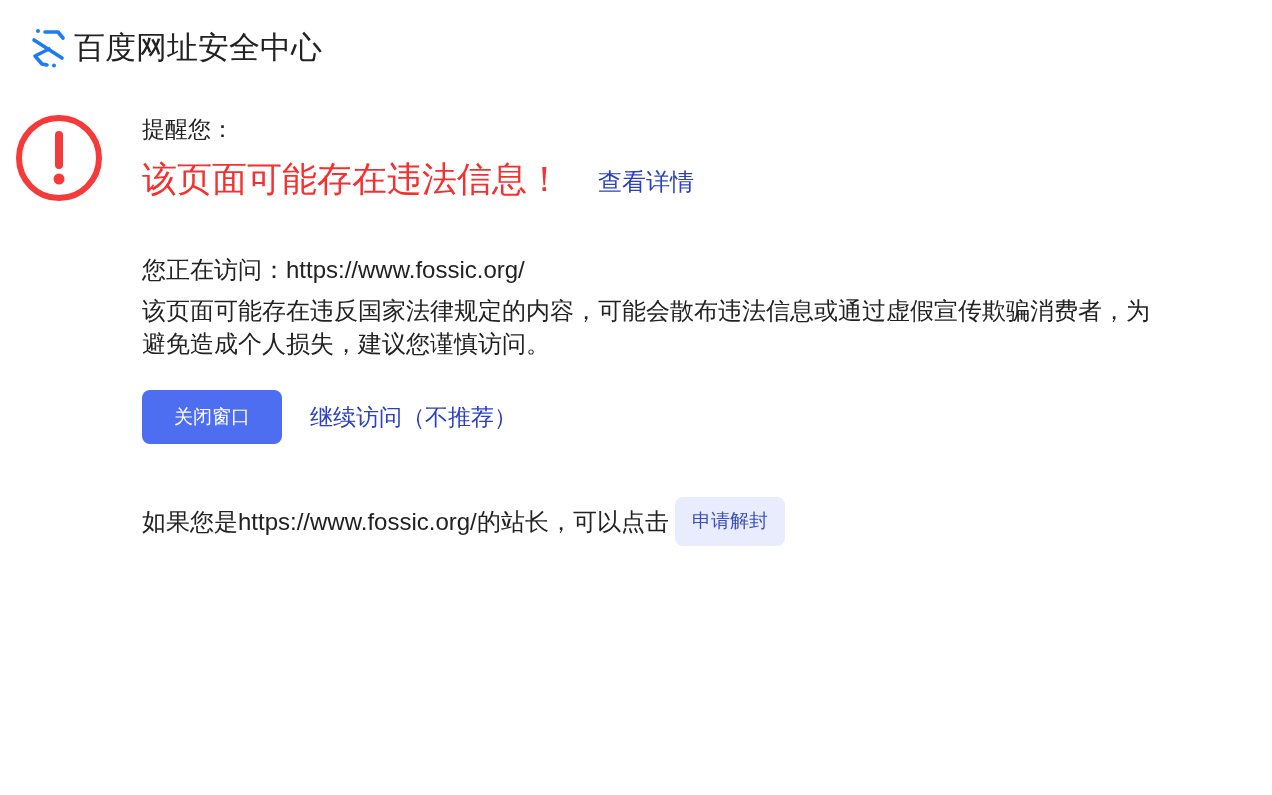 This screenshot has height=795, width=1272. I want to click on visiting-url-text: 您正在访问：https://www.fossic.org/, so click(333, 270).